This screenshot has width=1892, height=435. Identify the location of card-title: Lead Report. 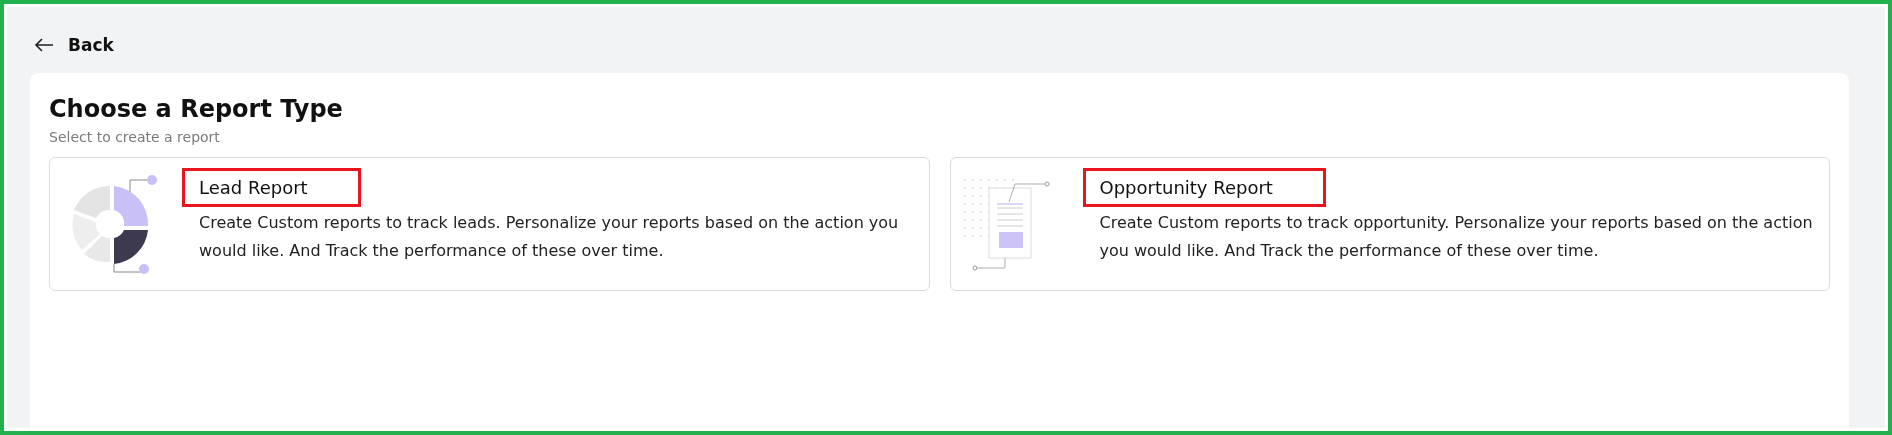
(271, 187).